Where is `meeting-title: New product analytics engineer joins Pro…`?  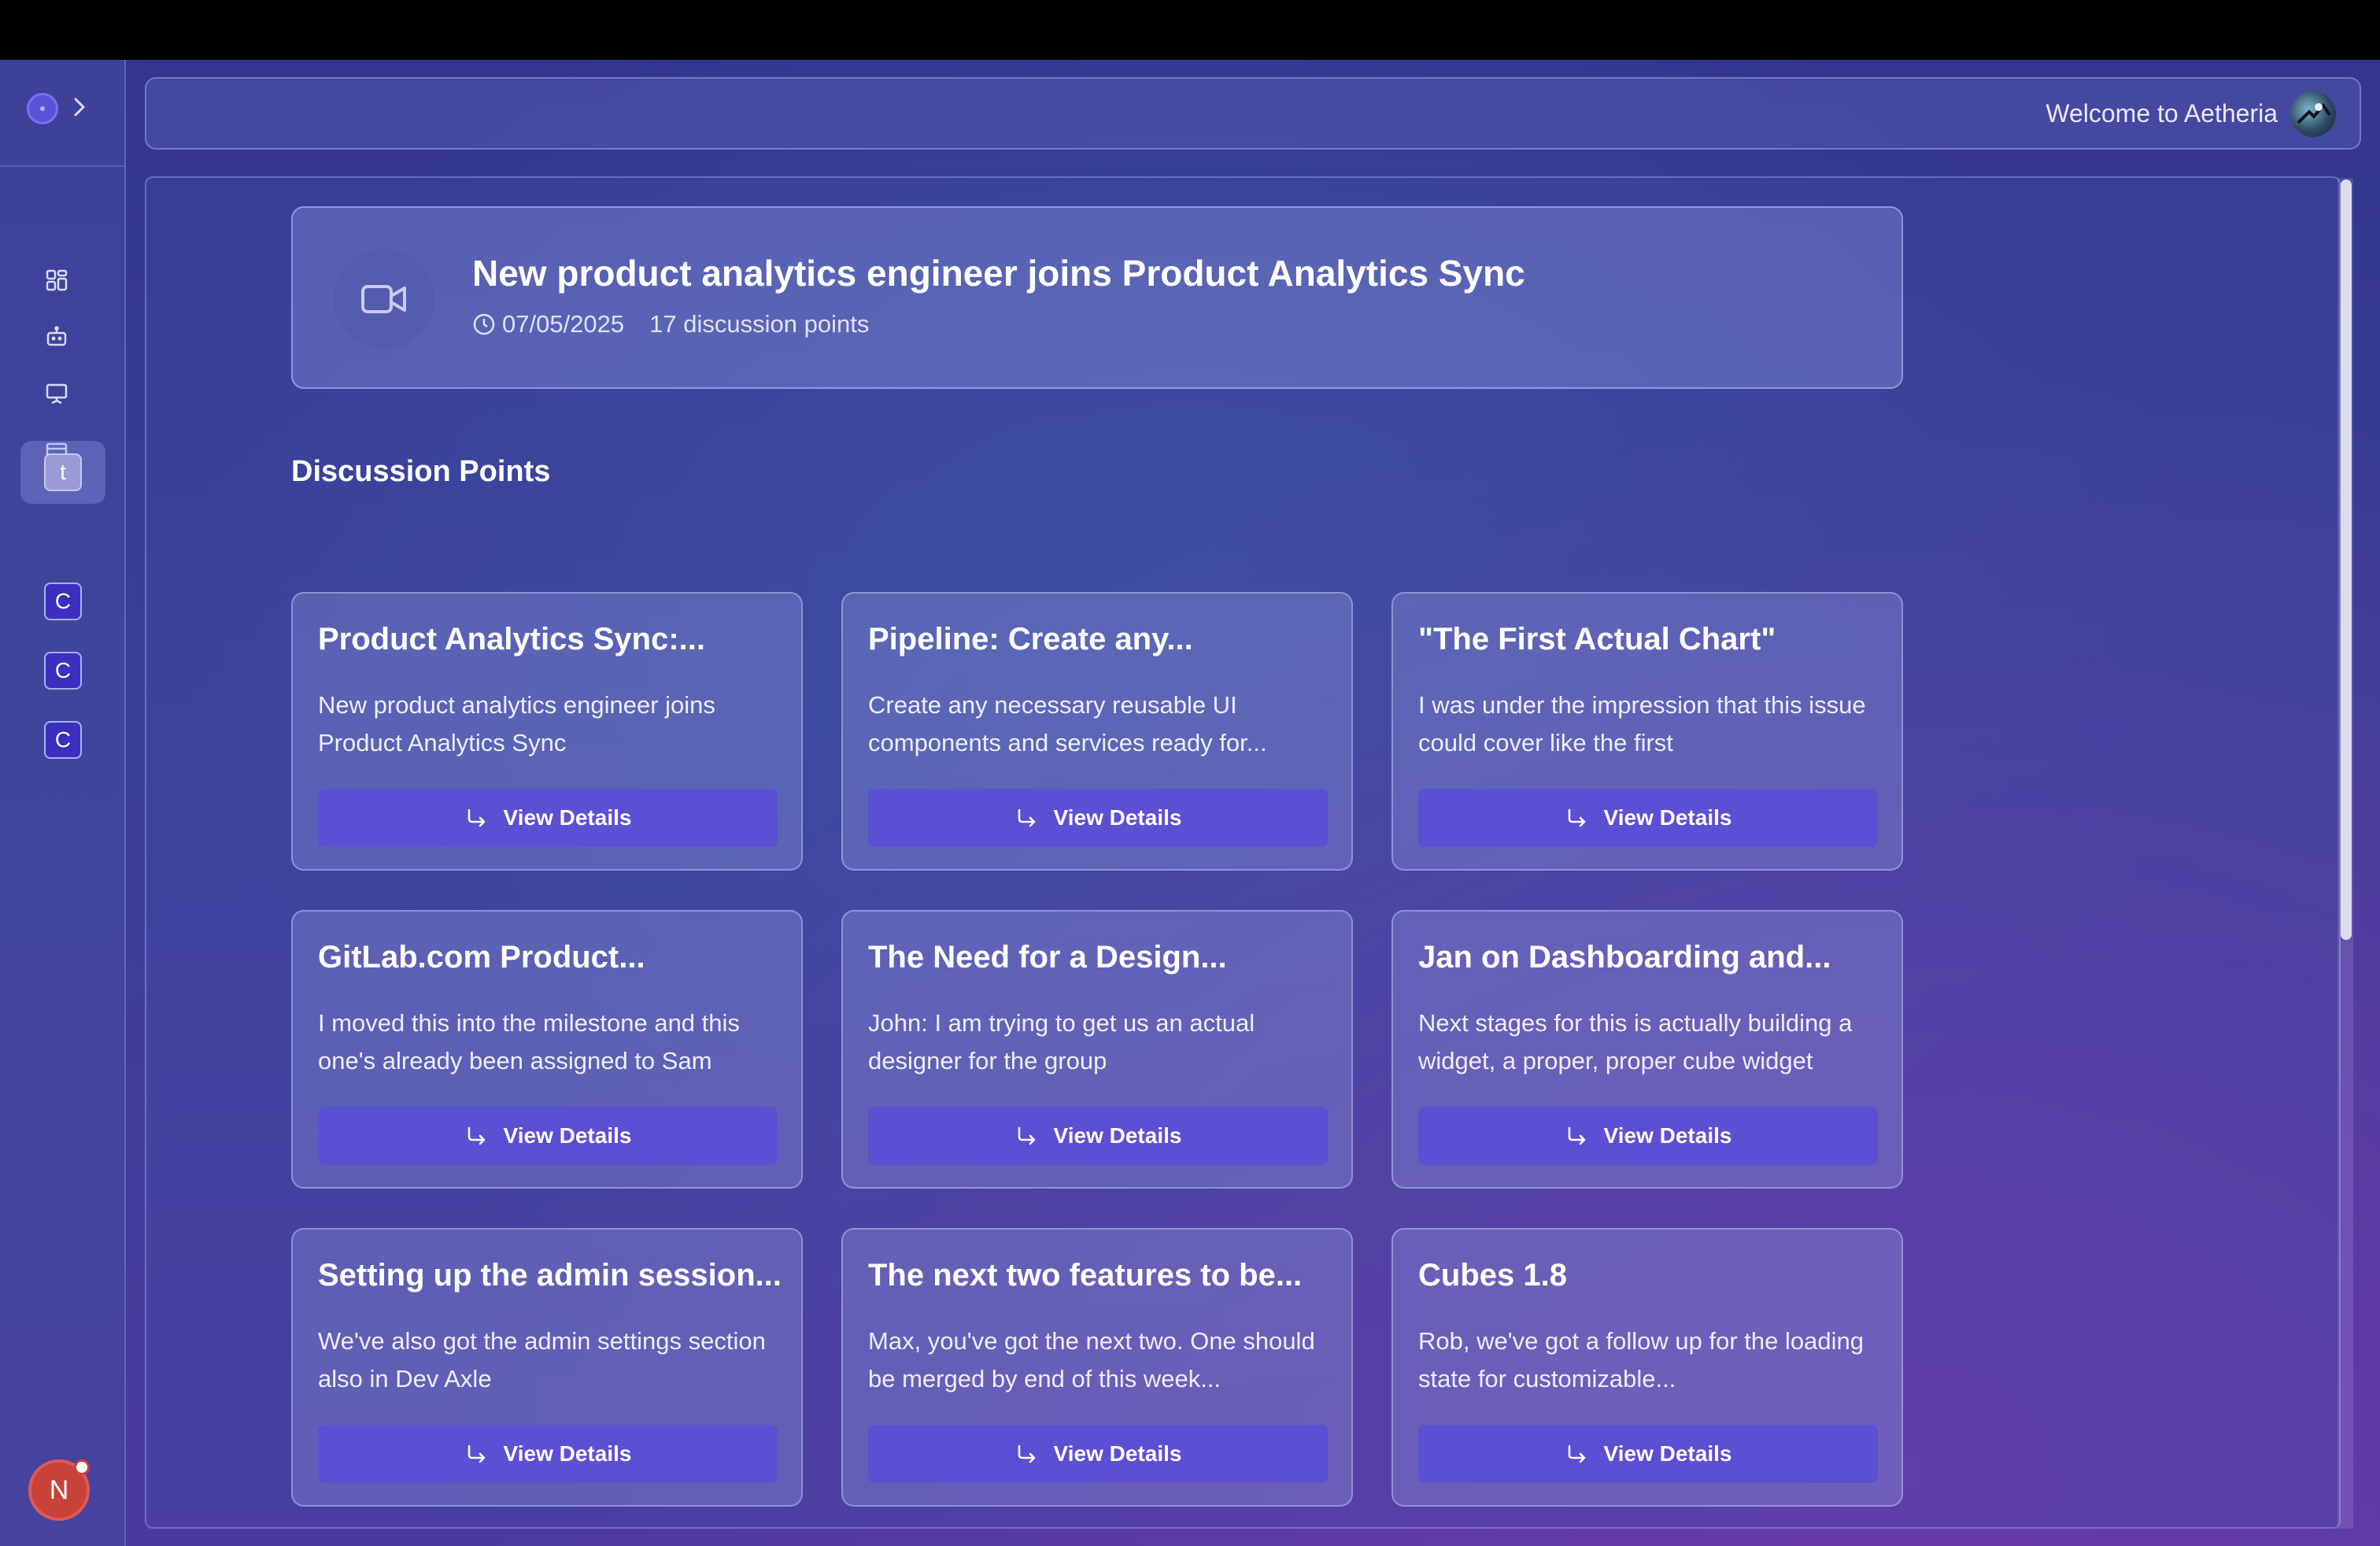 meeting-title: New product analytics engineer joins Pro… is located at coordinates (998, 273).